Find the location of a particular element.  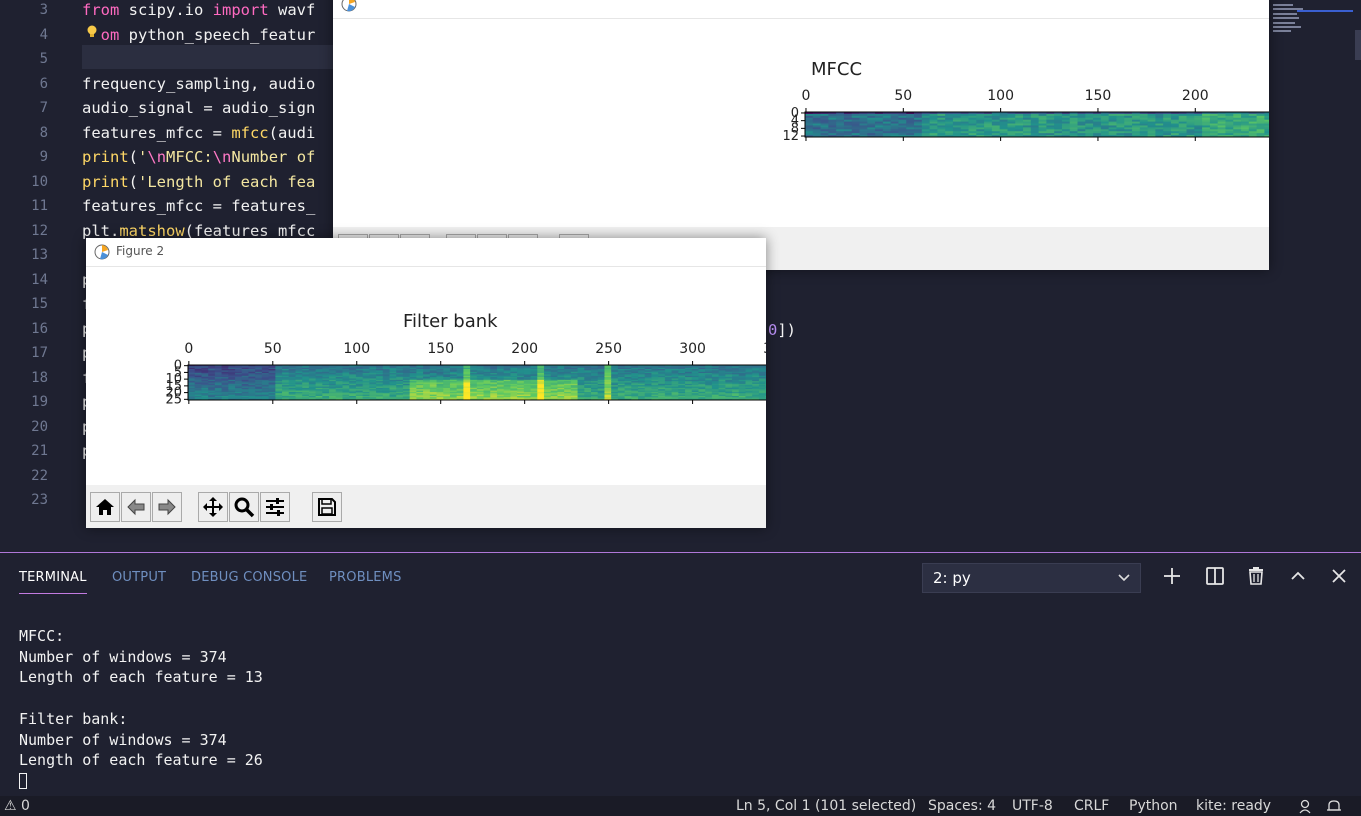

tab-output: OUTPUT is located at coordinates (139, 577).